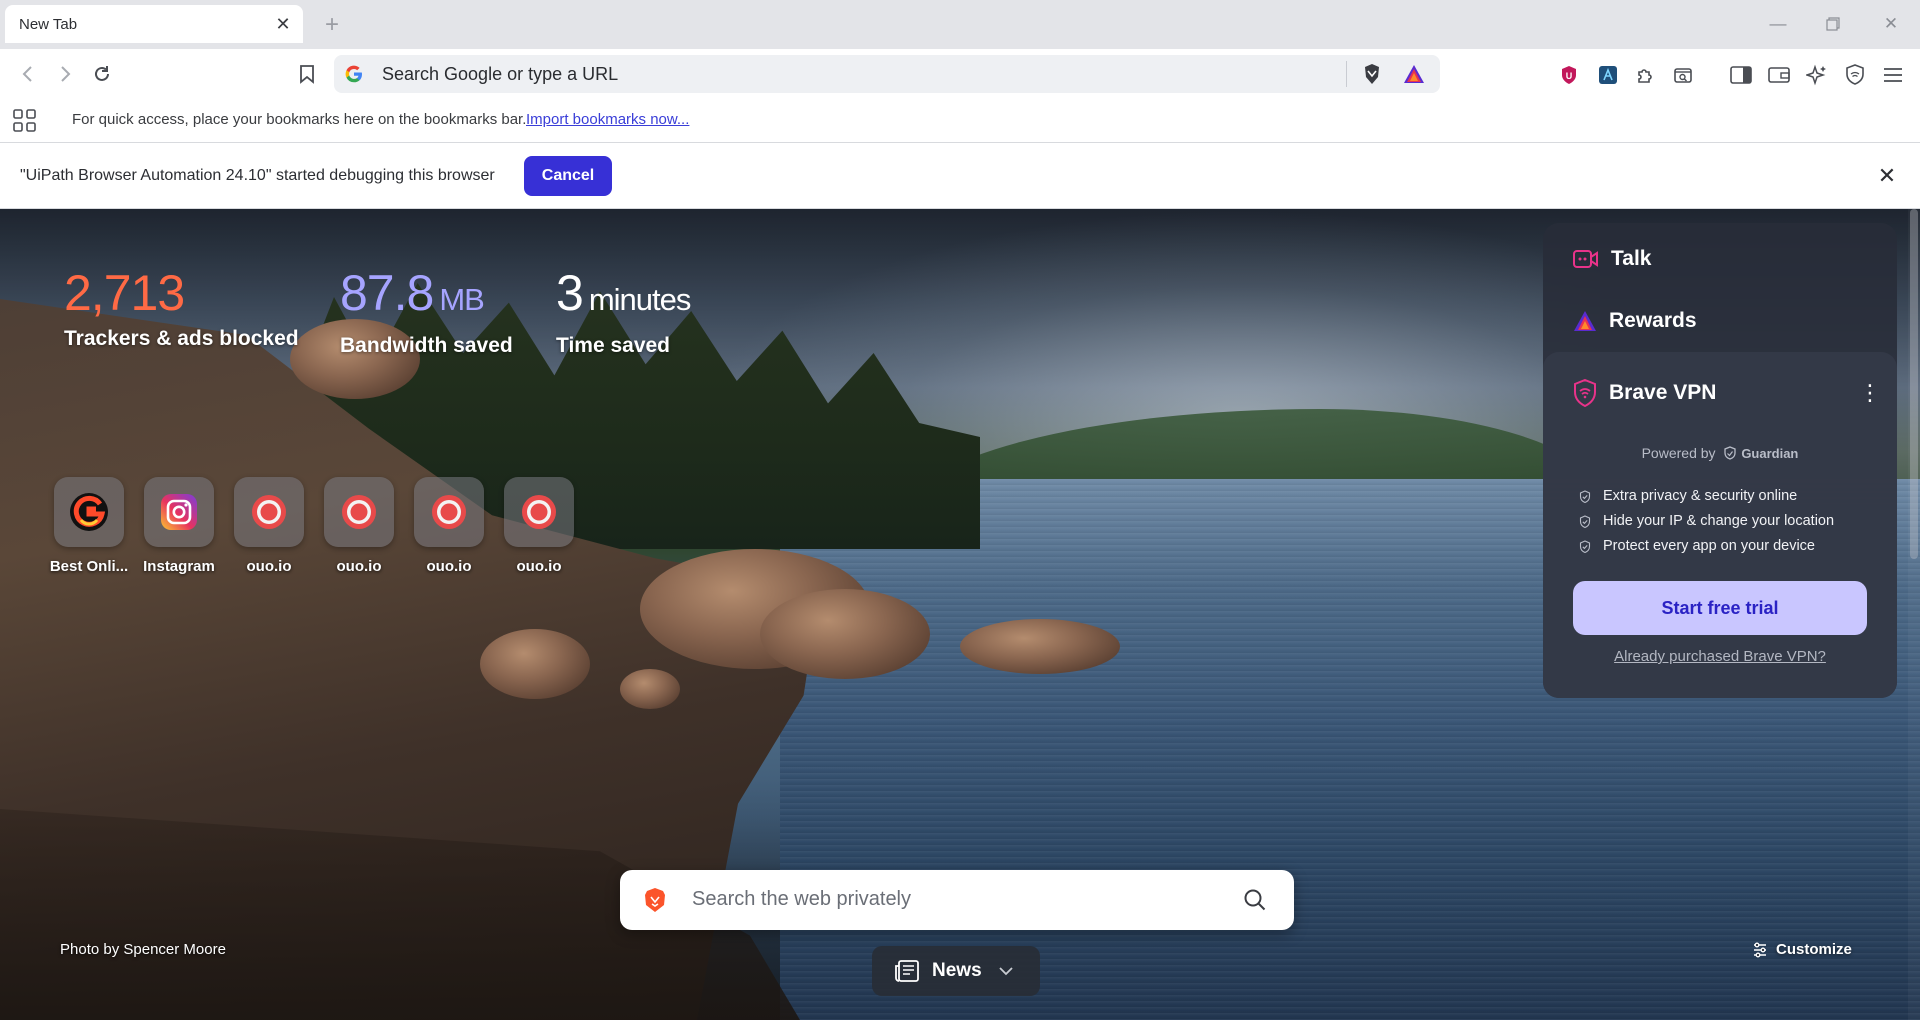  Describe the element at coordinates (28, 74) in the screenshot. I see `back-icon` at that location.